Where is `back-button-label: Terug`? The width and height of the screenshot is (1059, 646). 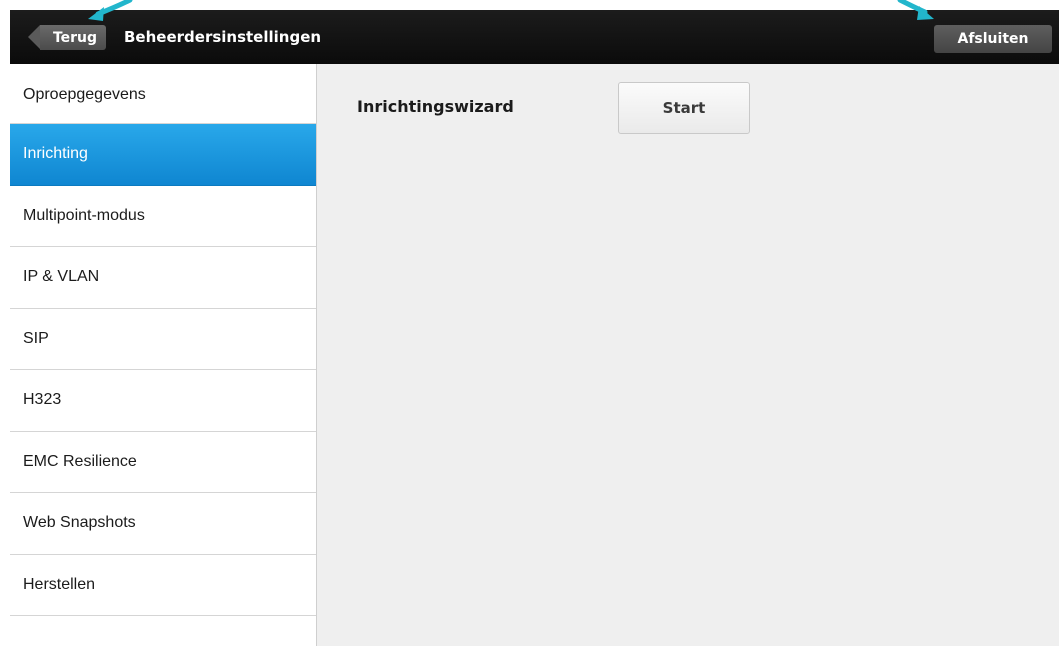
back-button-label: Terug is located at coordinates (75, 37).